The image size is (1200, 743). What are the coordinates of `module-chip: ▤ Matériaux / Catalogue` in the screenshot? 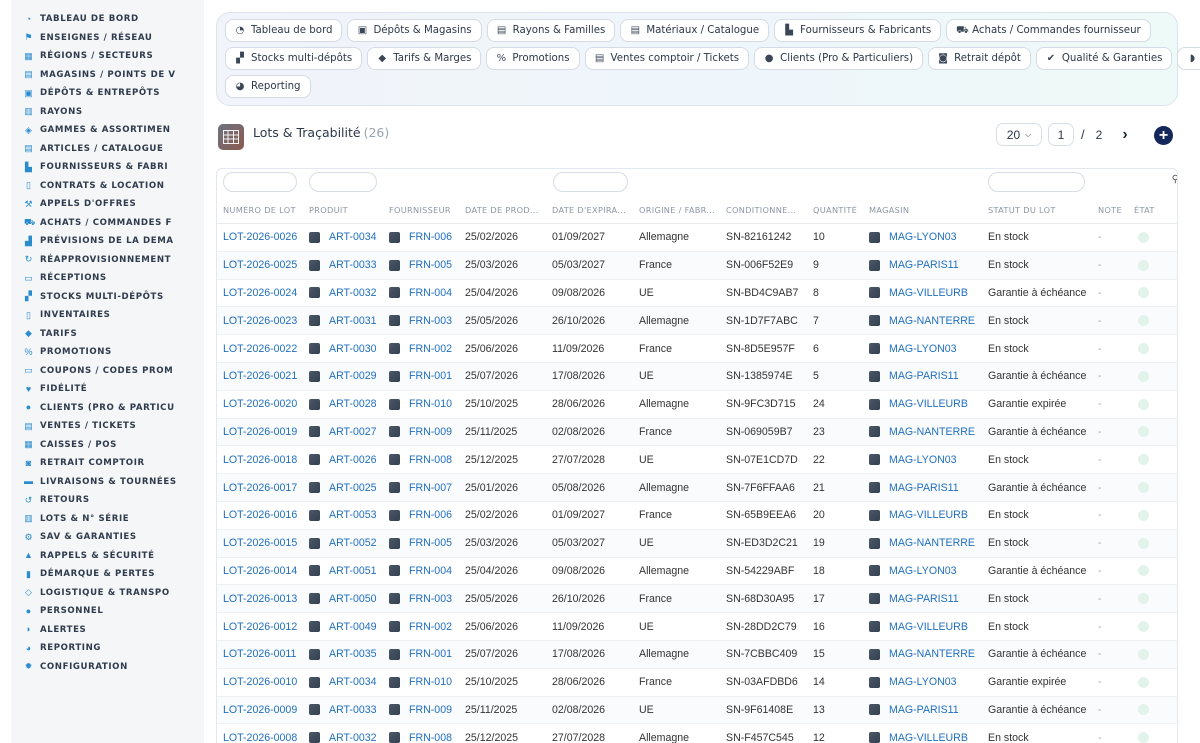 It's located at (695, 30).